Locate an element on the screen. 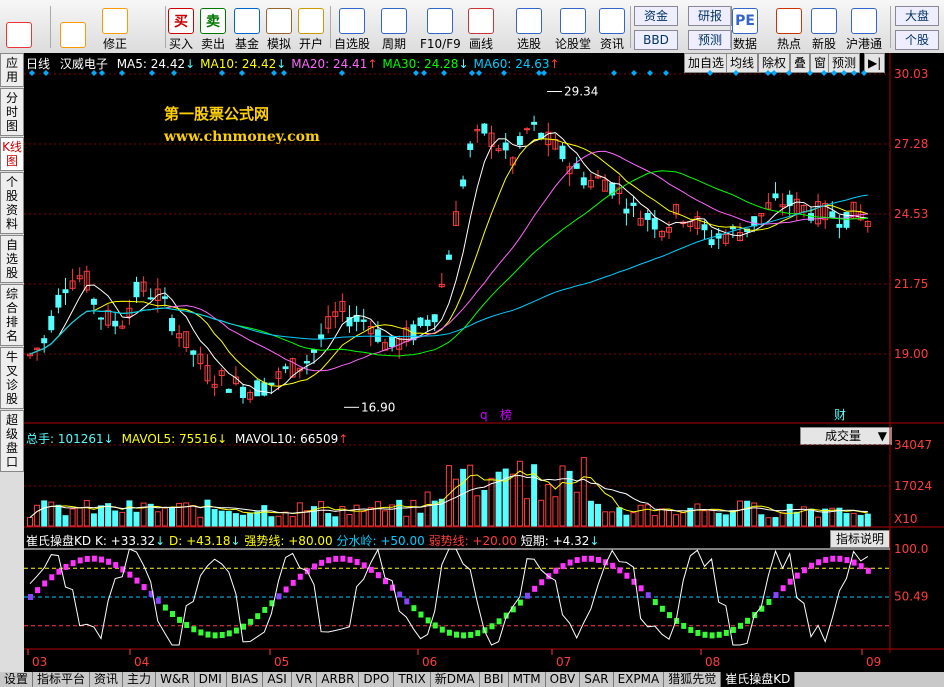 The height and width of the screenshot is (687, 944). sidebar-tab-3: 个股资料 is located at coordinates (12, 203).